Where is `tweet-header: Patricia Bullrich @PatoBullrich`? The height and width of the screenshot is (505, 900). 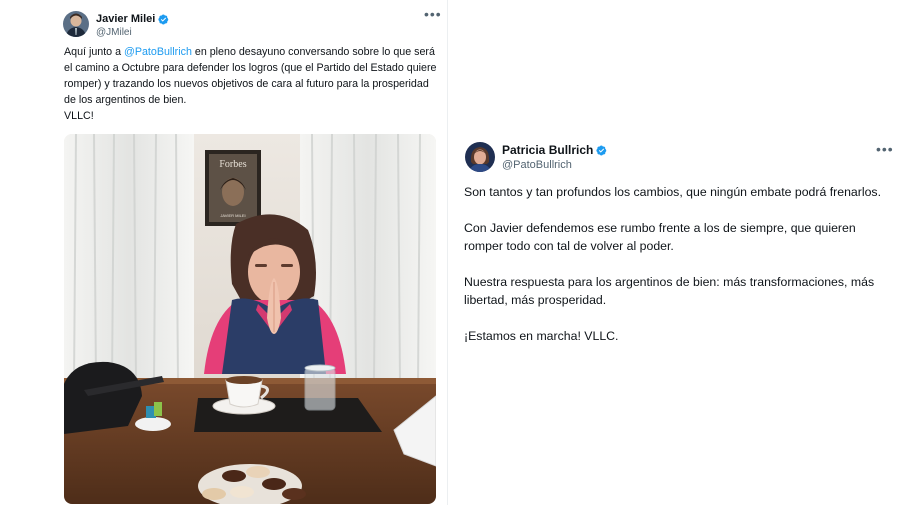 tweet-header: Patricia Bullrich @PatoBullrich is located at coordinates (536, 157).